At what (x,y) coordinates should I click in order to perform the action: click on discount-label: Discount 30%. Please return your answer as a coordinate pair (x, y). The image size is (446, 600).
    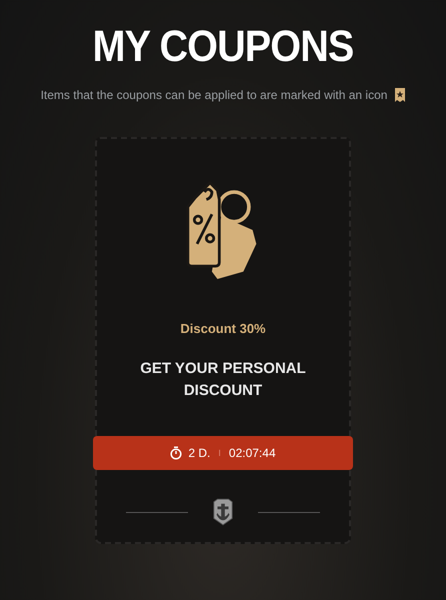
    Looking at the image, I should click on (223, 328).